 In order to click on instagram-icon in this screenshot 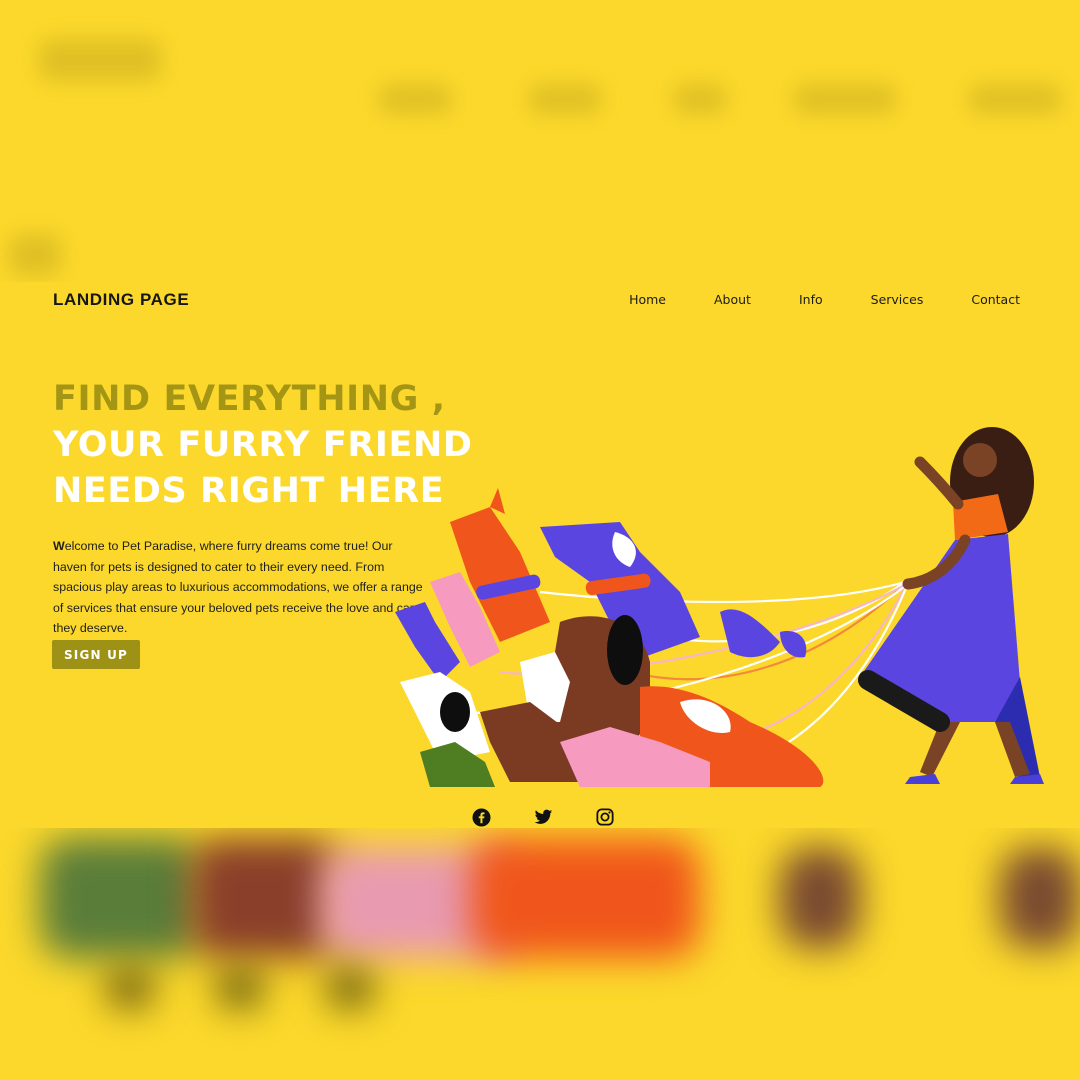, I will do `click(605, 817)`.